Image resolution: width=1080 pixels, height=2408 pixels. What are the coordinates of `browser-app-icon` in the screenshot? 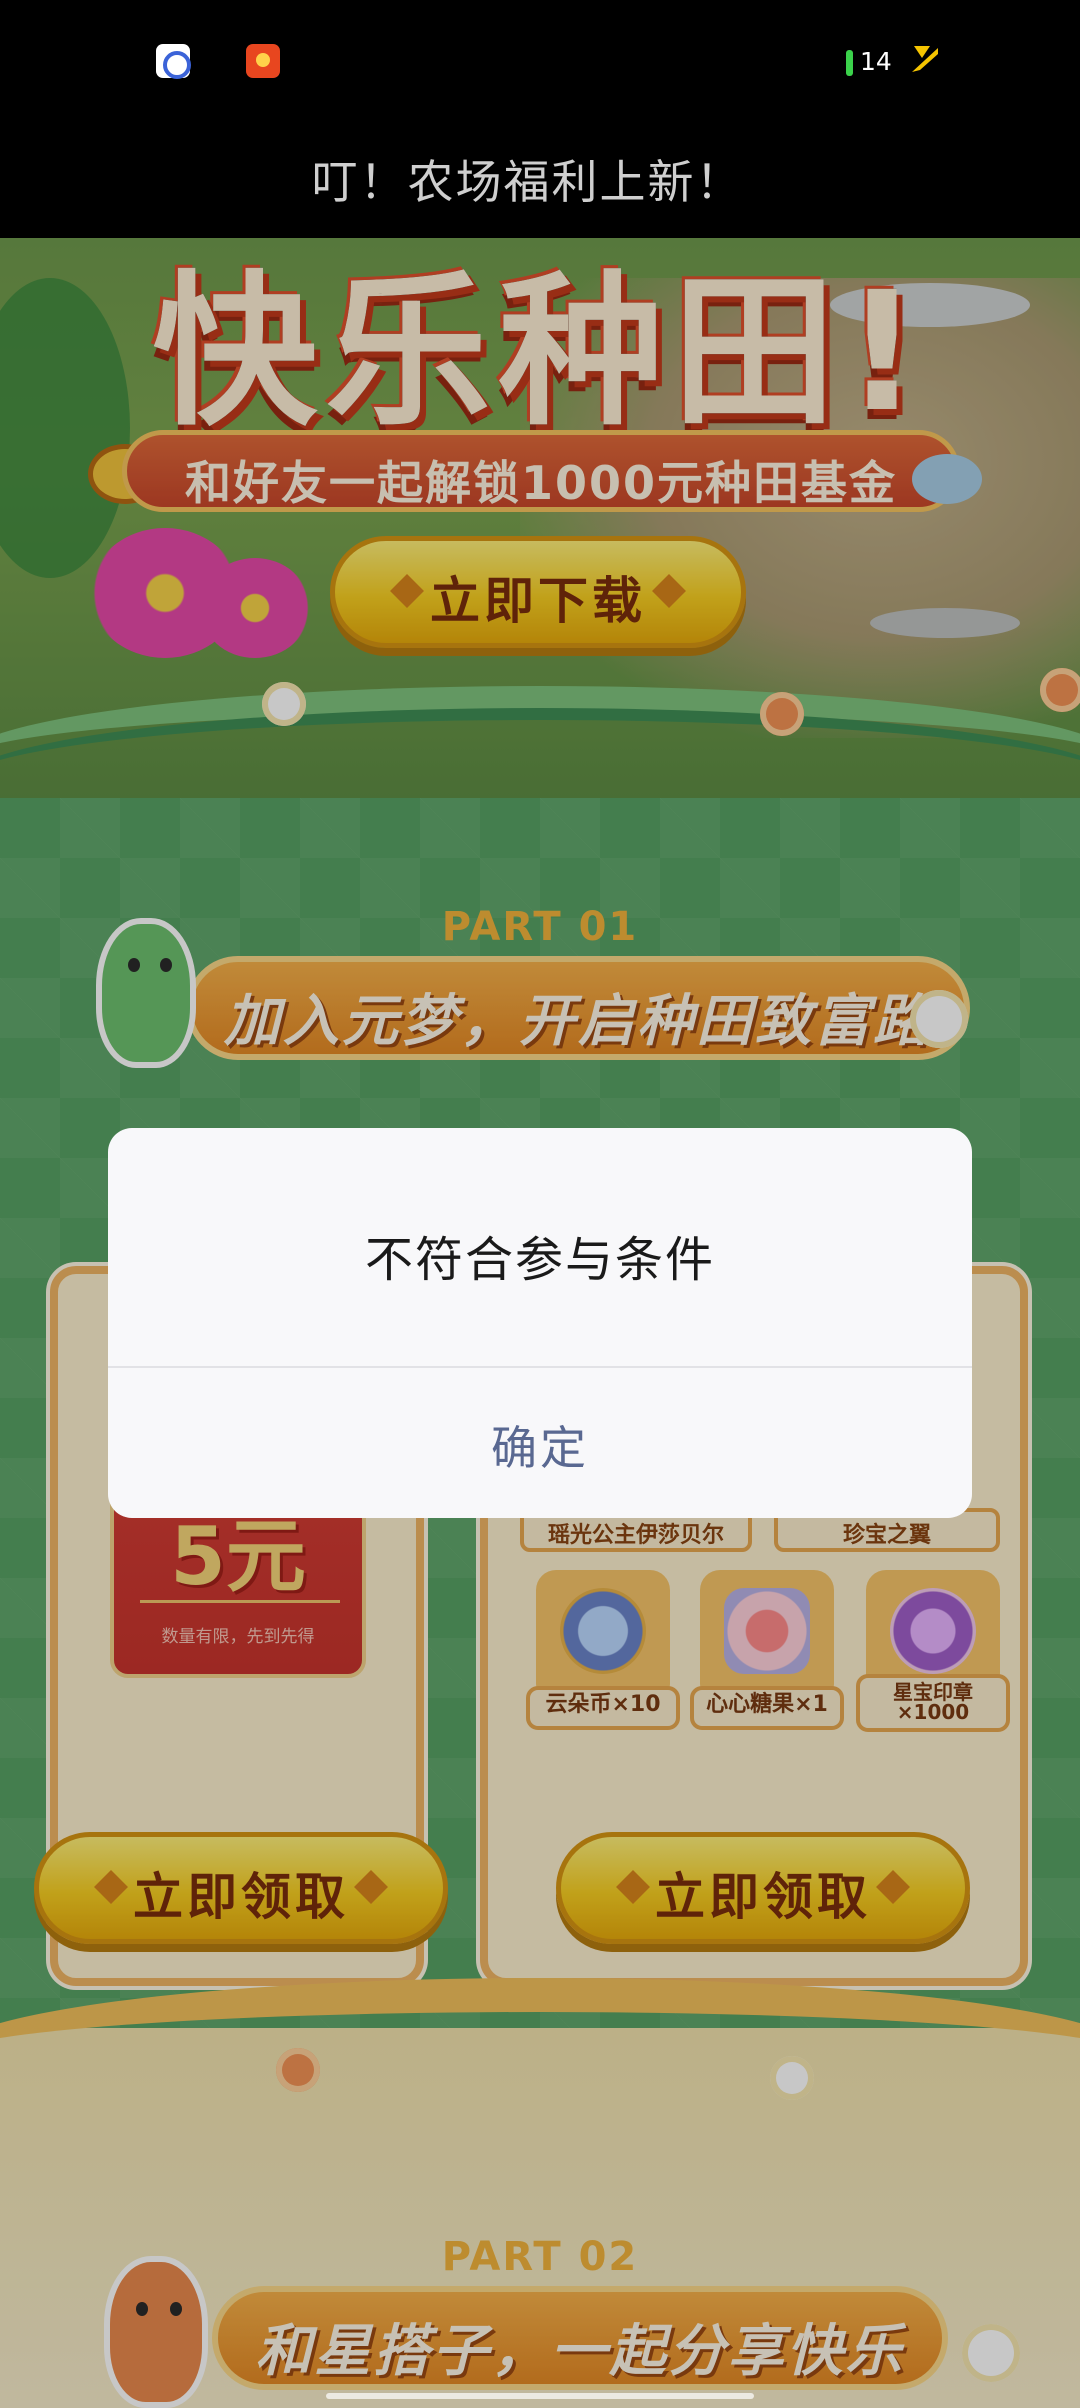 It's located at (173, 61).